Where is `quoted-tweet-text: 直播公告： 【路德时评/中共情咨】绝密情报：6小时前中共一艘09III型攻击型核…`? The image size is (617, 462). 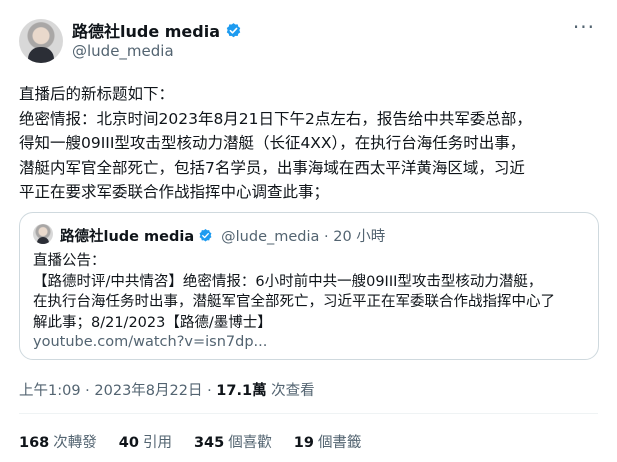 quoted-tweet-text: 直播公告： 【路德时评/中共情咨】绝密情报：6小时前中共一艘09III型攻击型核… is located at coordinates (294, 292).